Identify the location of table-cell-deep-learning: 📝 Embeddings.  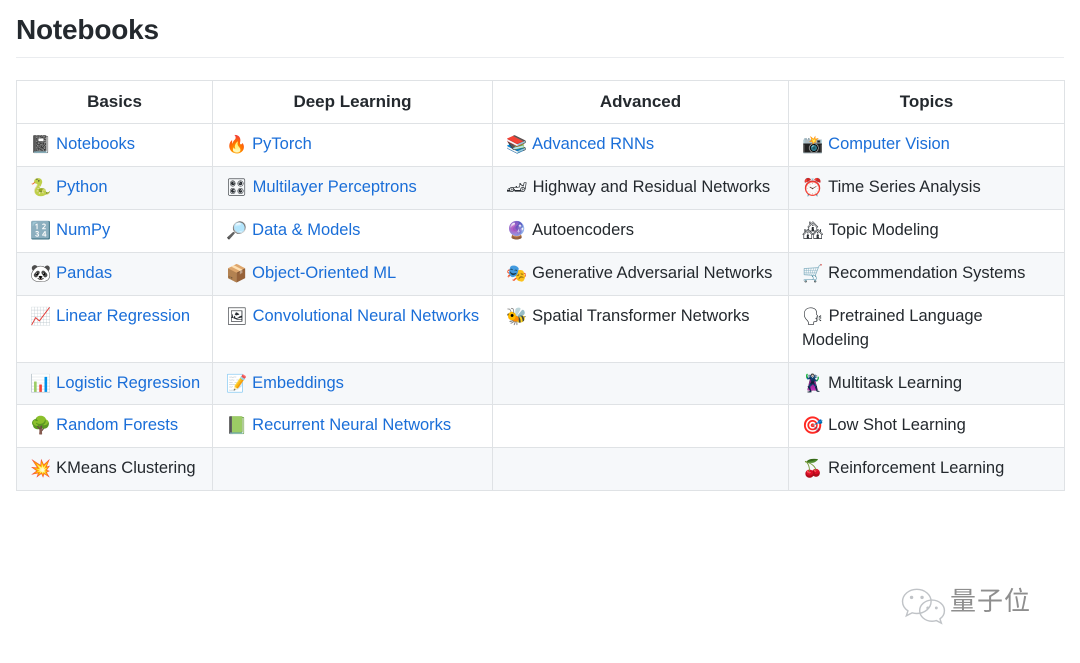
(352, 383).